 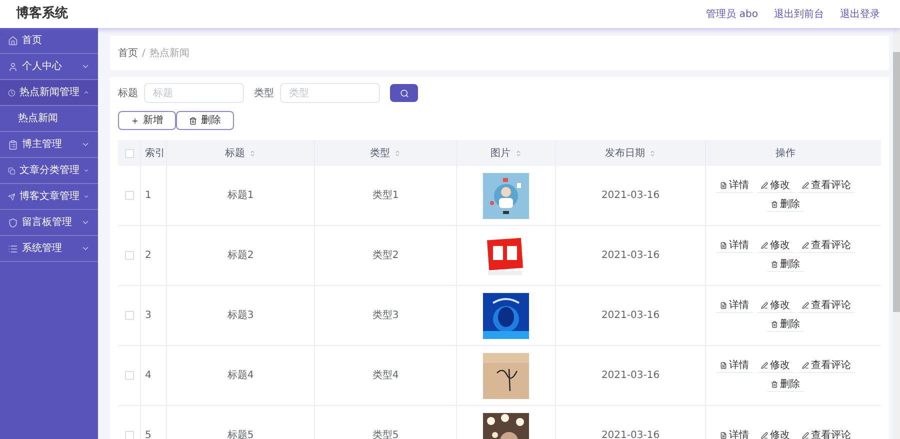 What do you see at coordinates (330, 93) in the screenshot?
I see `filter-field: 类型` at bounding box center [330, 93].